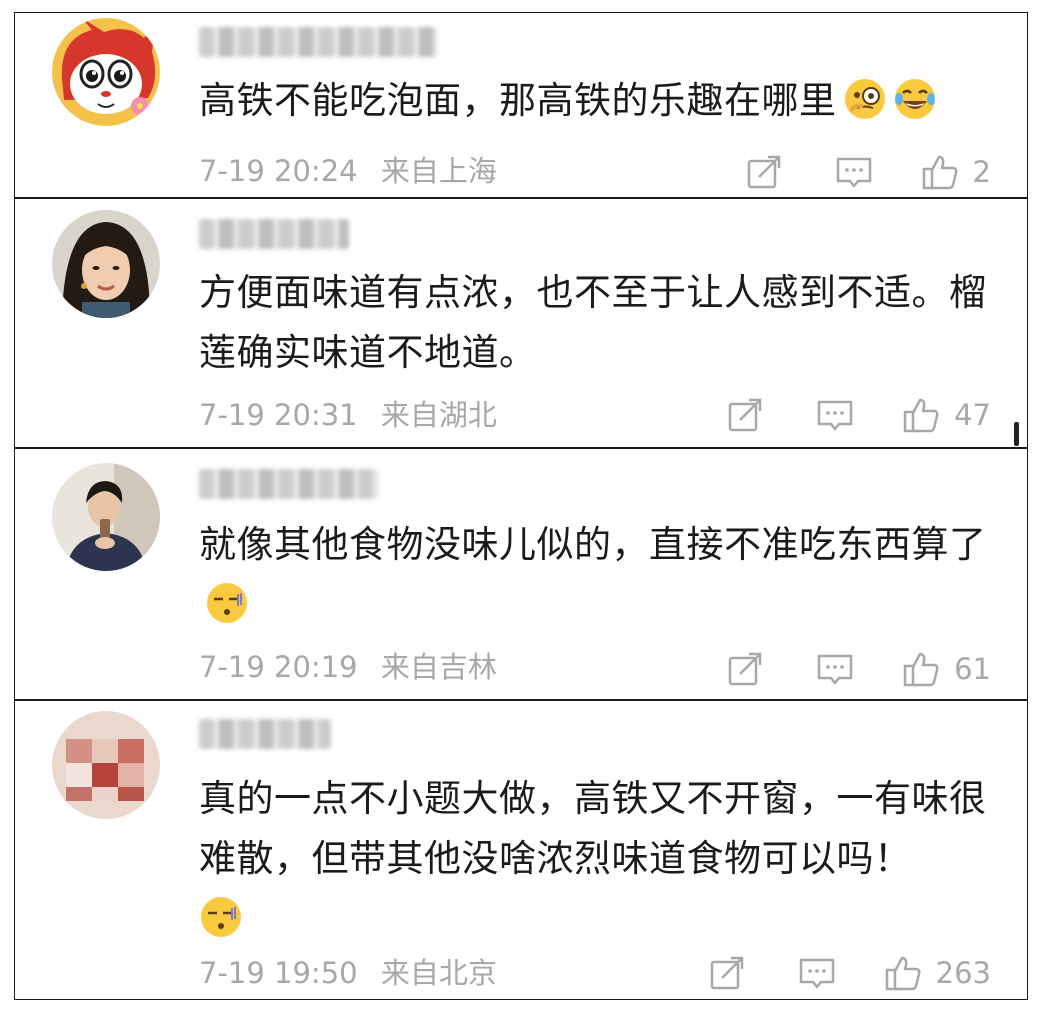 This screenshot has height=1014, width=1042. What do you see at coordinates (438, 171) in the screenshot?
I see `comment-location: 来自上海` at bounding box center [438, 171].